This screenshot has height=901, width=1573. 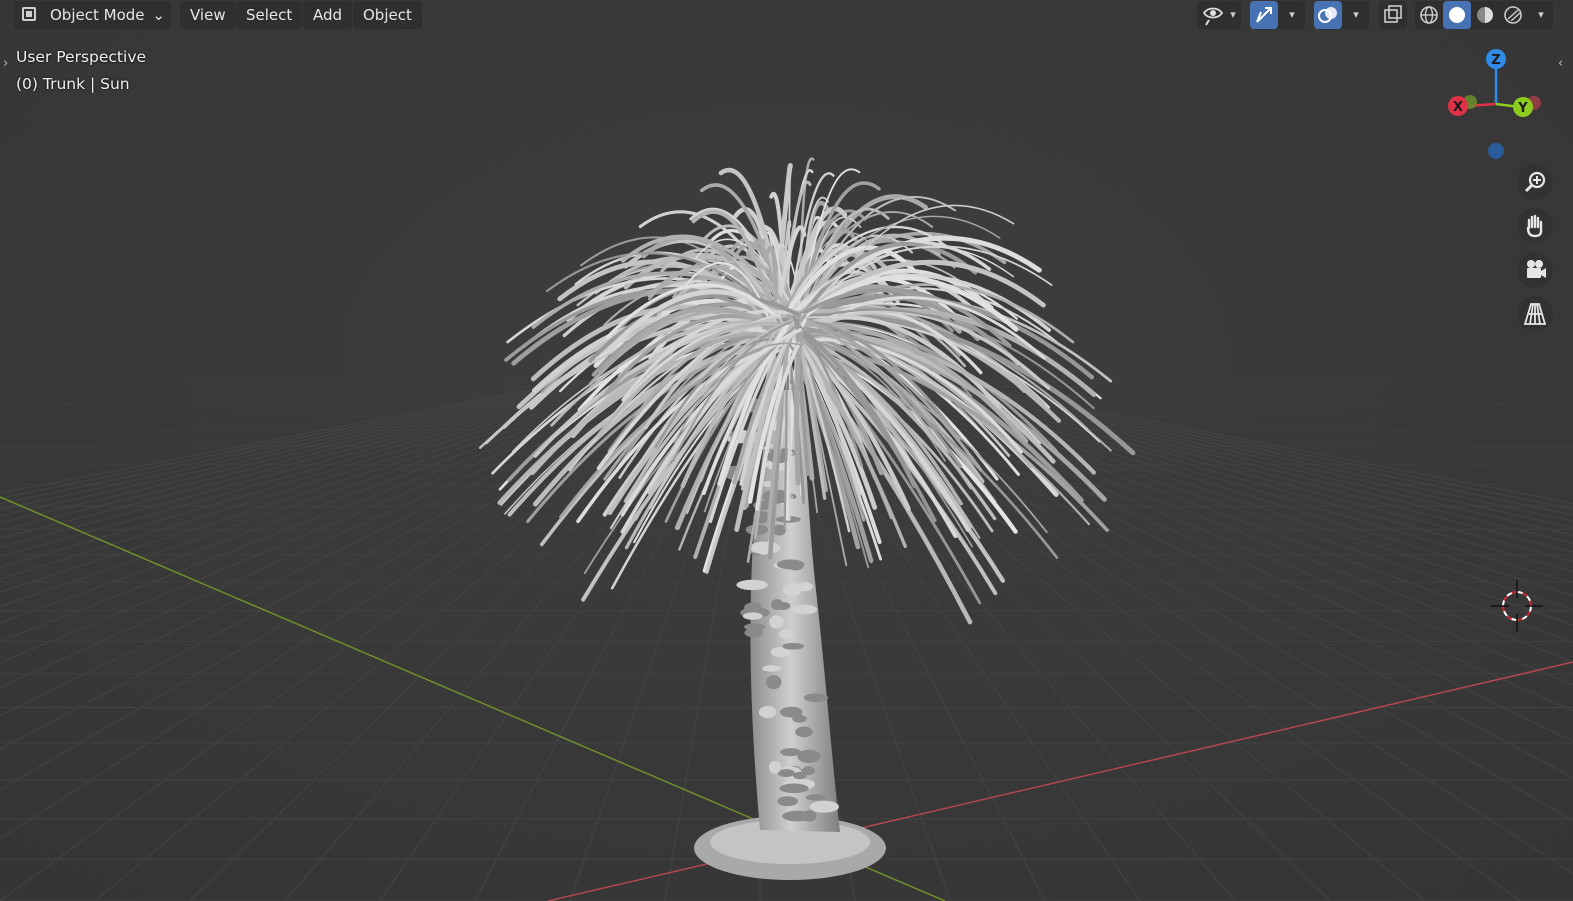 I want to click on sidebar-expand-icon: ‹, so click(x=1560, y=63).